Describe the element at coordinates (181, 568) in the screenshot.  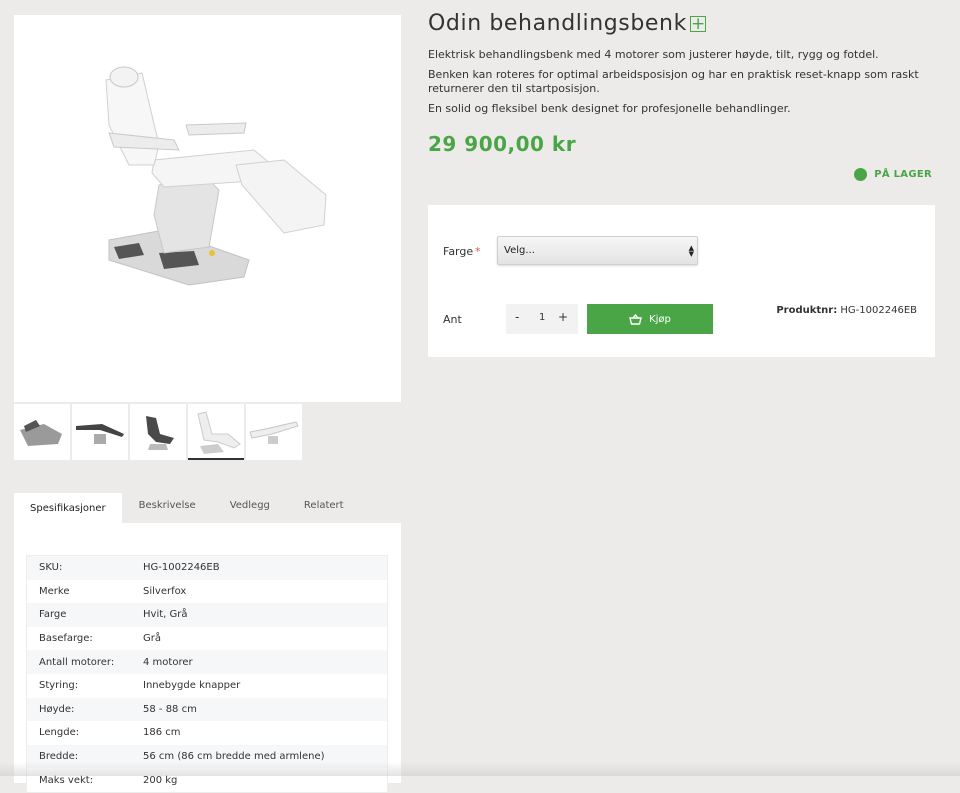
I see `spec-value: HG-1002246EB` at that location.